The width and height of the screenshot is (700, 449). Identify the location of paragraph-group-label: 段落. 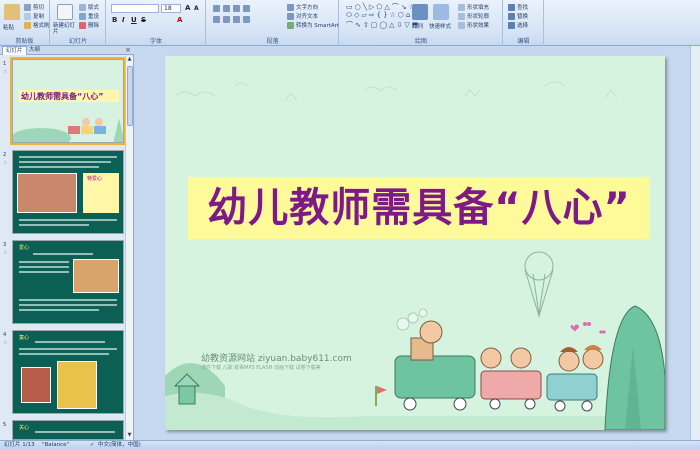
(272, 41).